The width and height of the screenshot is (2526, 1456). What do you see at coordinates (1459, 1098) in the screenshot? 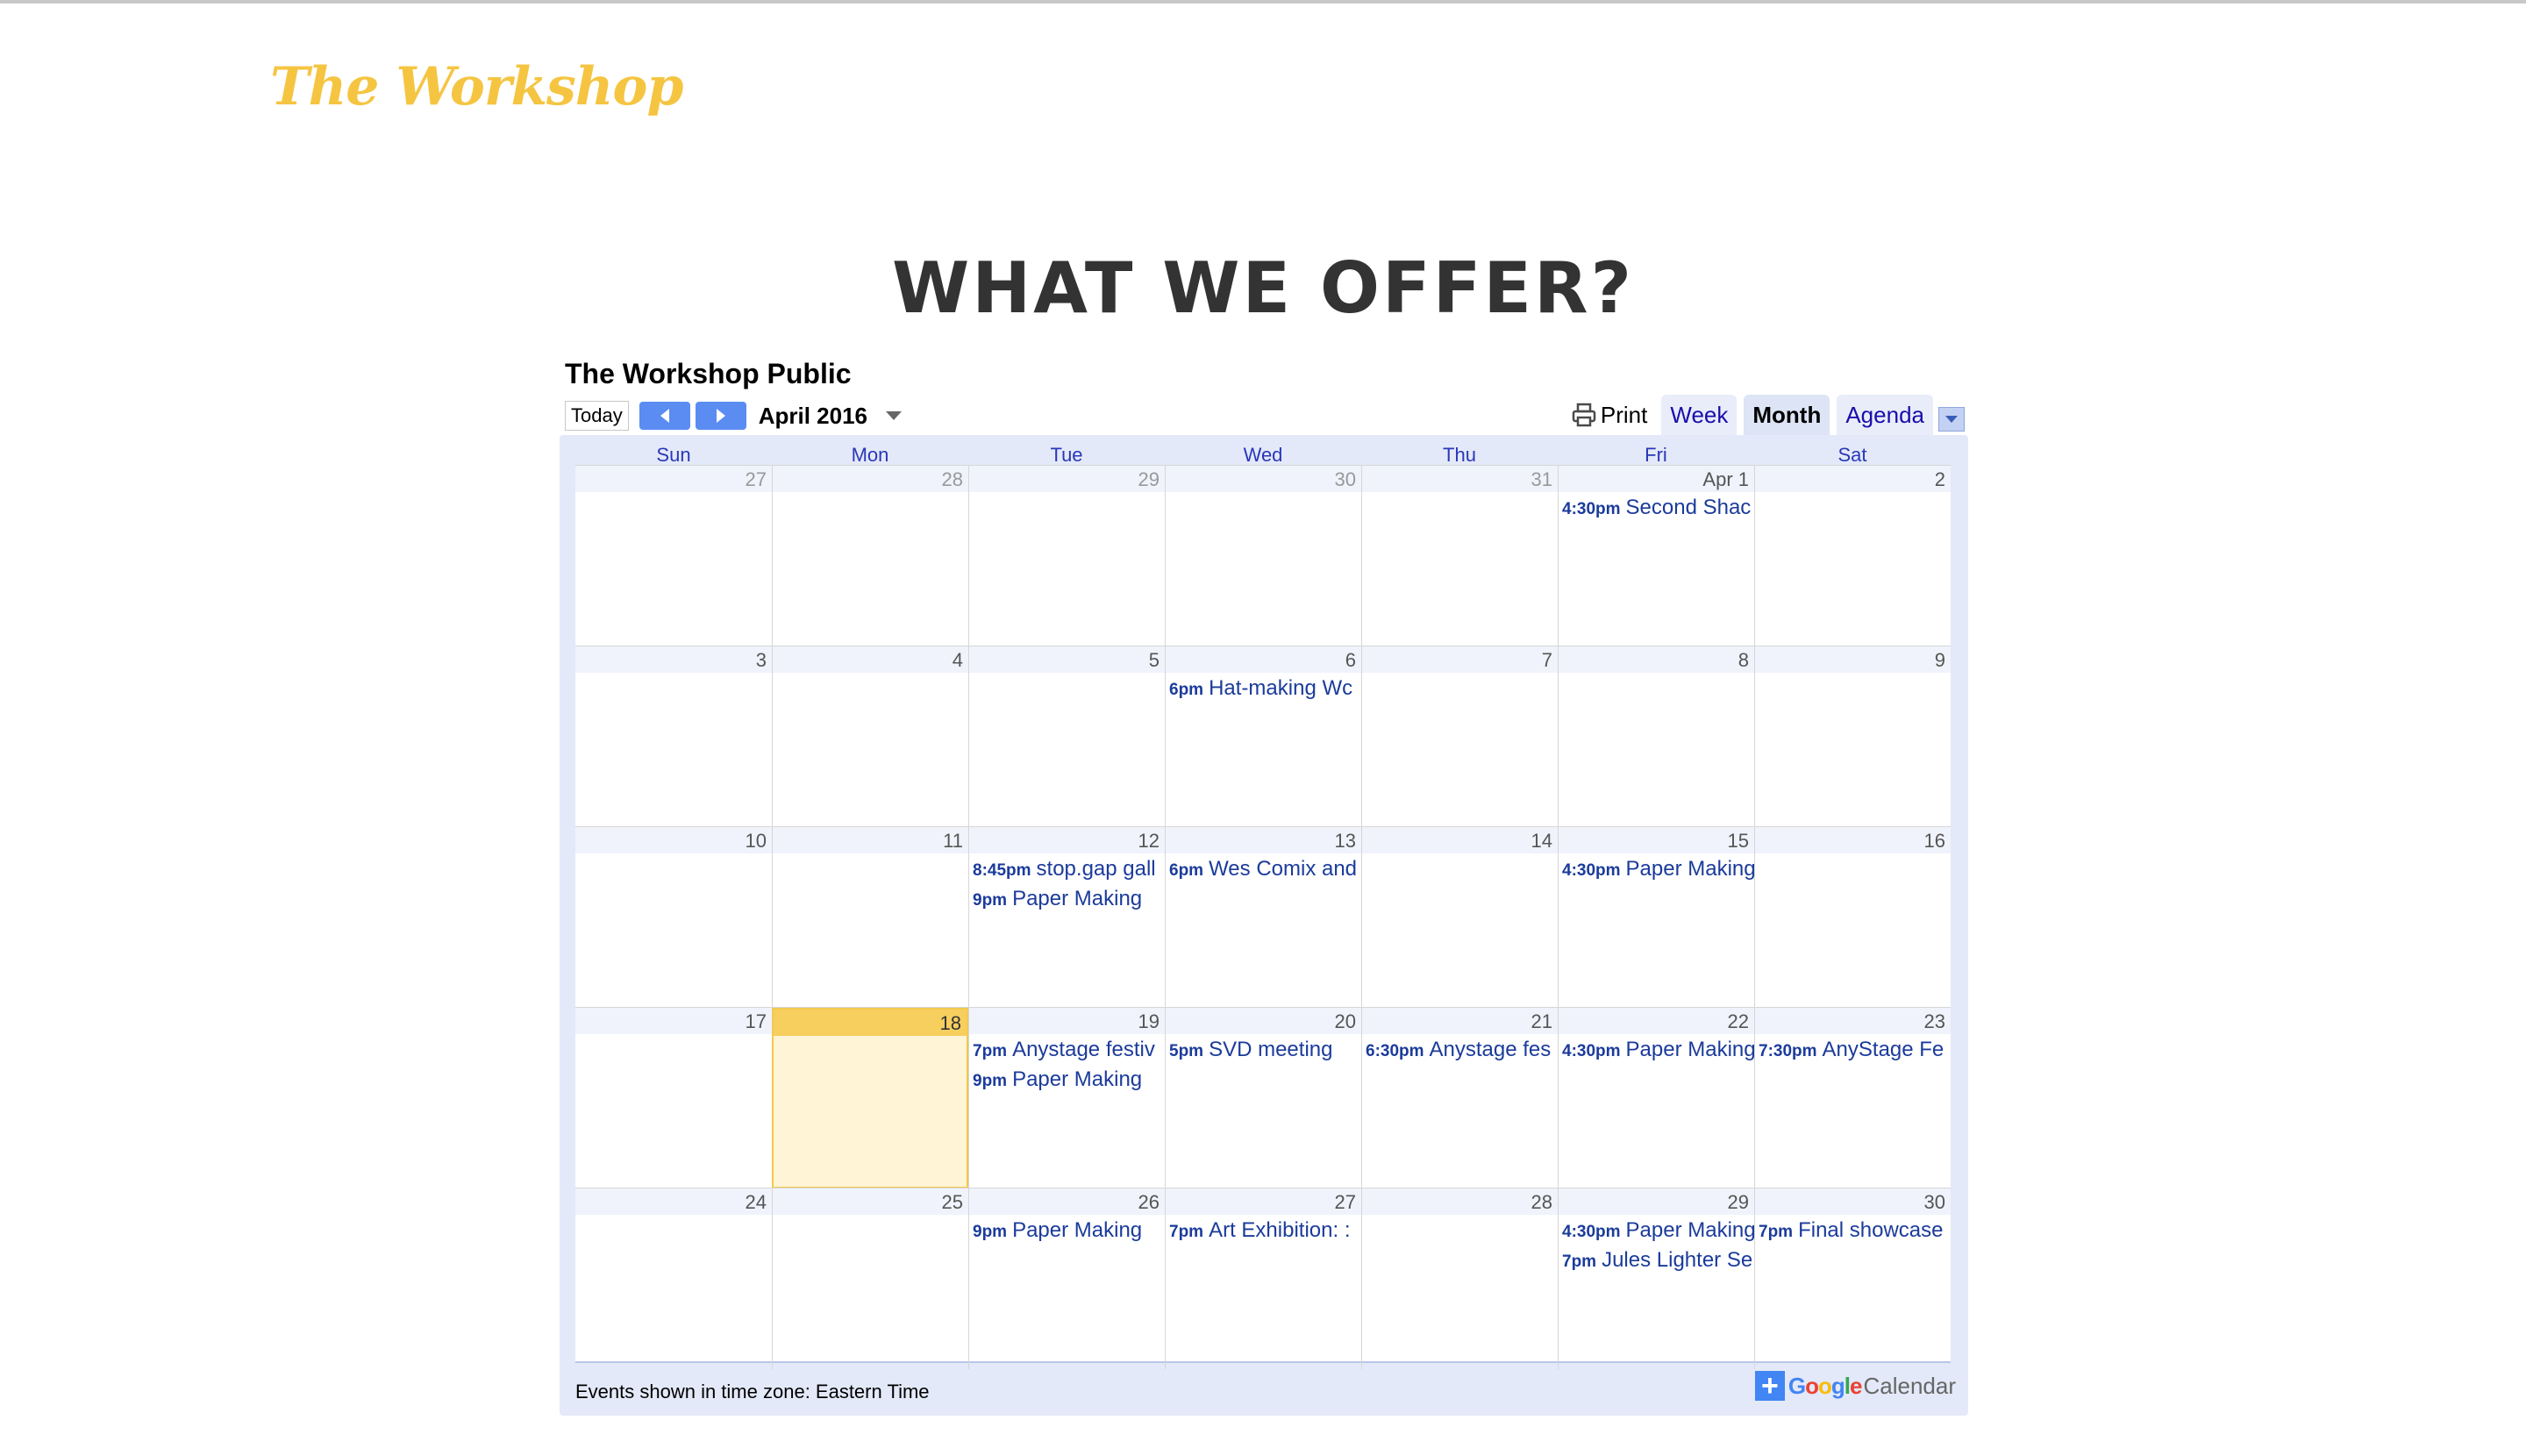
I see `day-cell: 21 6:30pm Anystage fes` at bounding box center [1459, 1098].